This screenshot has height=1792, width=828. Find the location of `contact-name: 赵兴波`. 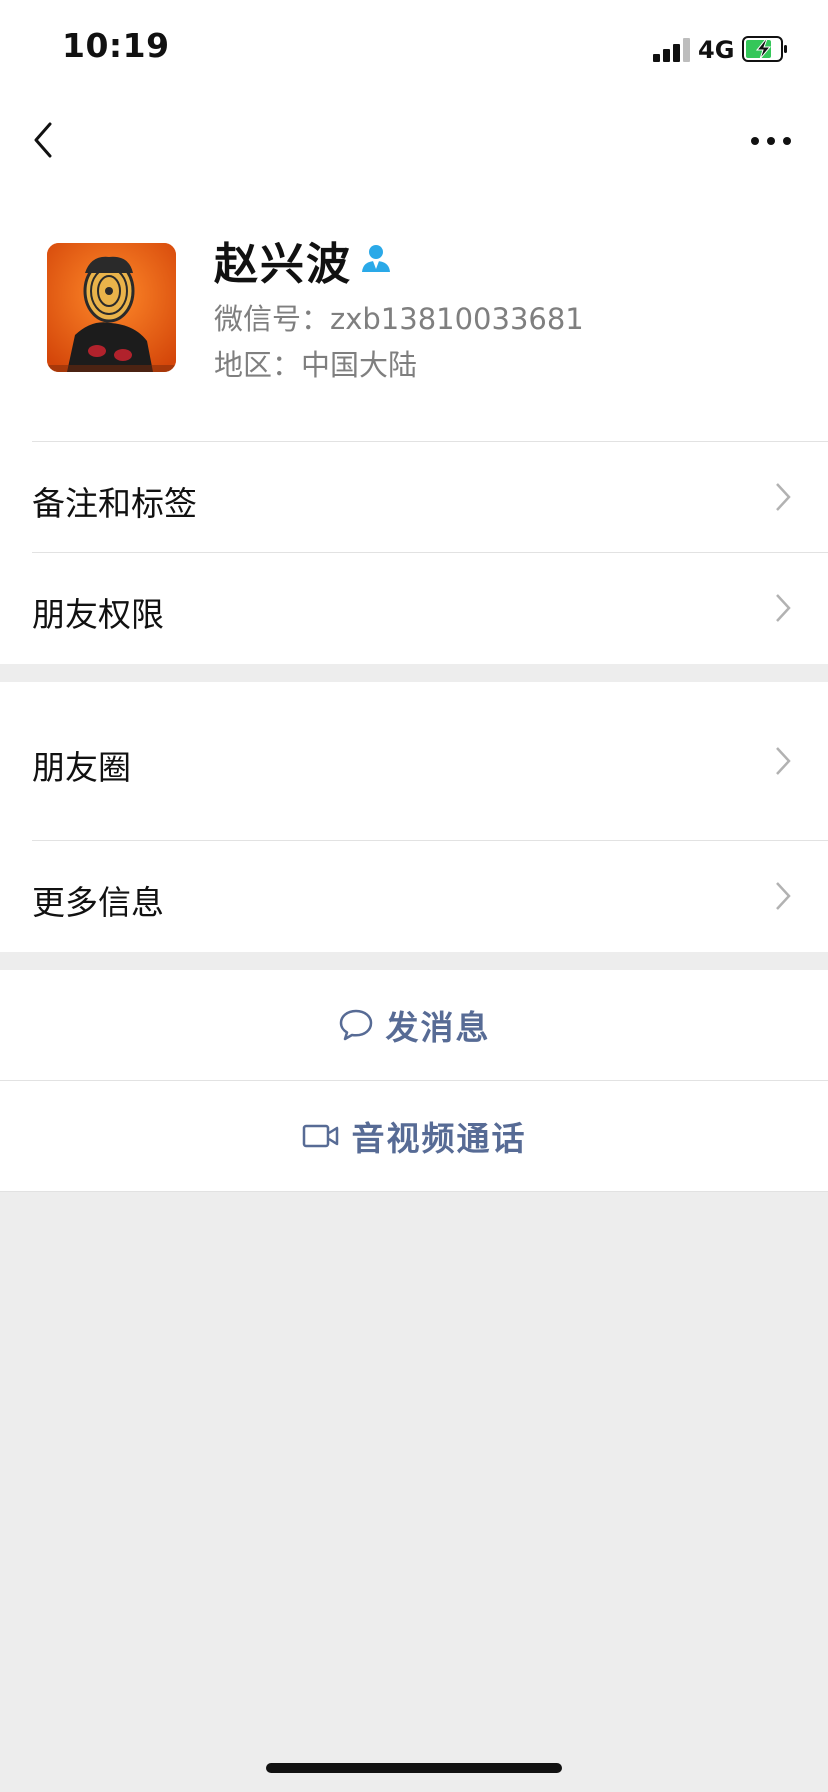

contact-name: 赵兴波 is located at coordinates (283, 264).